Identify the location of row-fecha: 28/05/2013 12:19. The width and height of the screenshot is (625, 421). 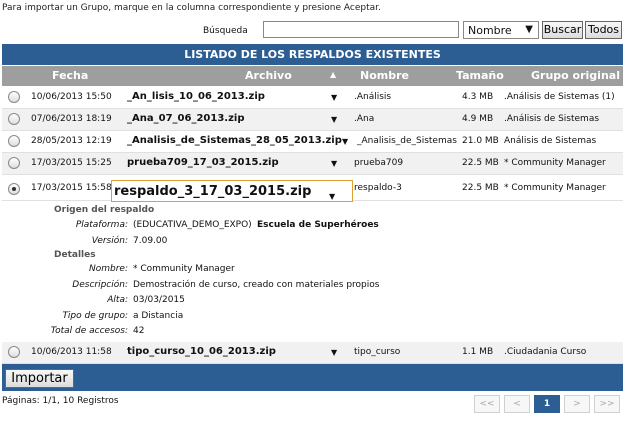
(71, 141).